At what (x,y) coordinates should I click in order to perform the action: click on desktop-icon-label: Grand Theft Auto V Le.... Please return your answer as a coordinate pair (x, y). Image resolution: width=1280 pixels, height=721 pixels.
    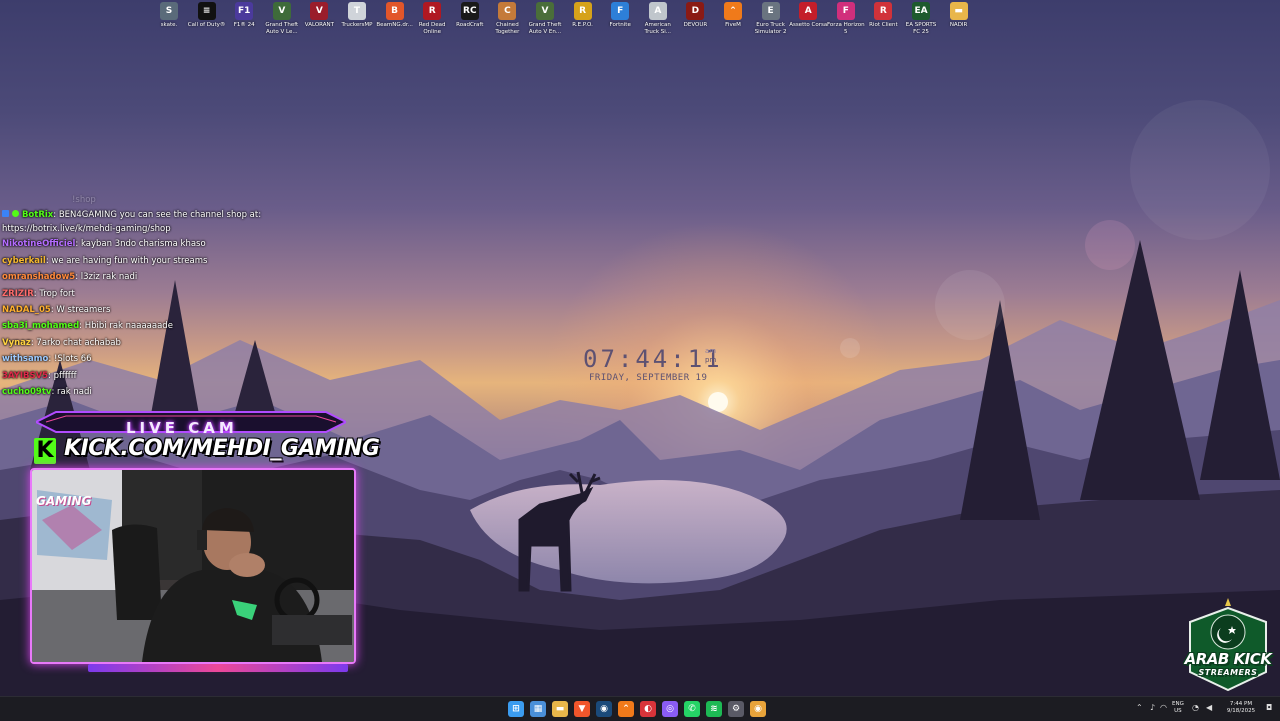
    Looking at the image, I should click on (282, 28).